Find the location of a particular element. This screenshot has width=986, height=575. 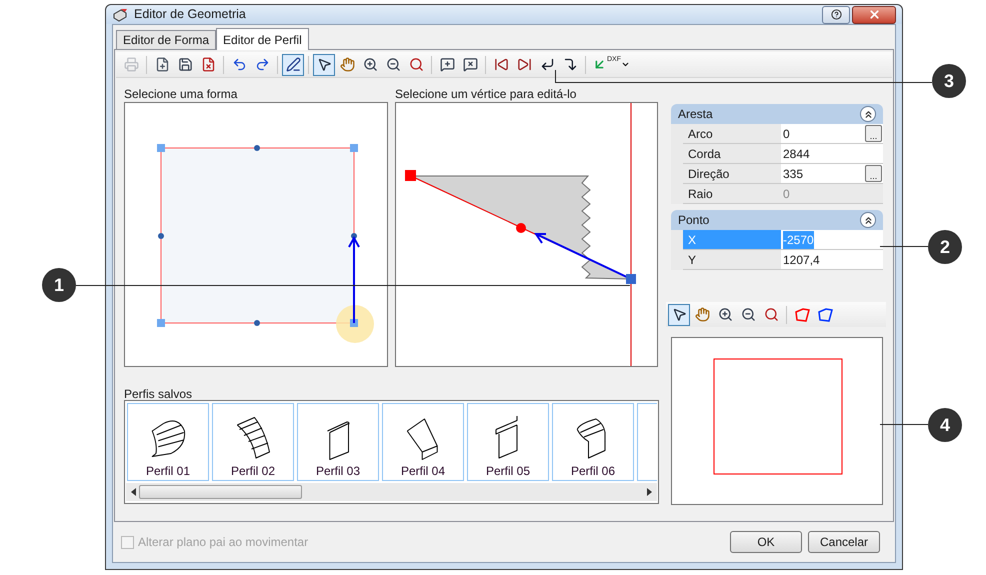

close-icon is located at coordinates (874, 14).